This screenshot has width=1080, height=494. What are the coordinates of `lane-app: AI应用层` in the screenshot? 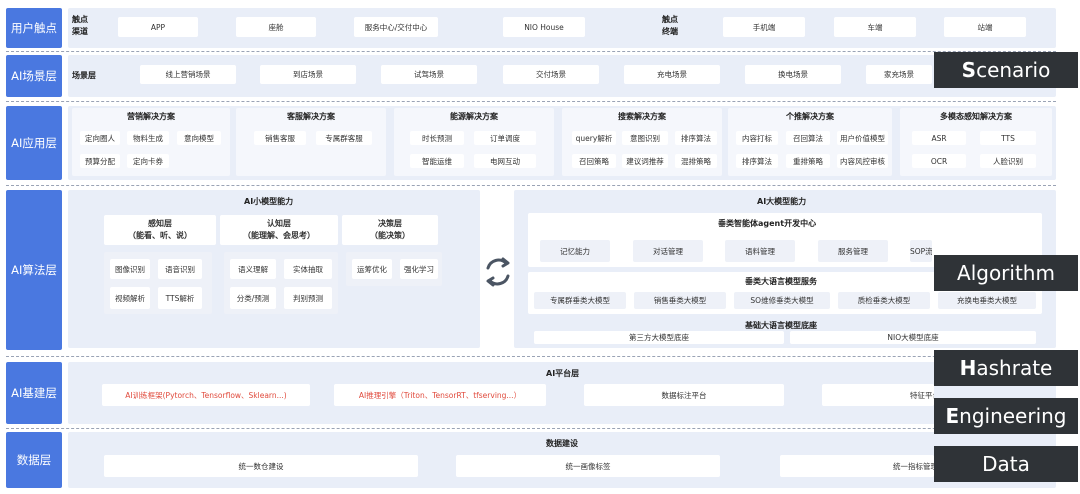 It's located at (34, 143).